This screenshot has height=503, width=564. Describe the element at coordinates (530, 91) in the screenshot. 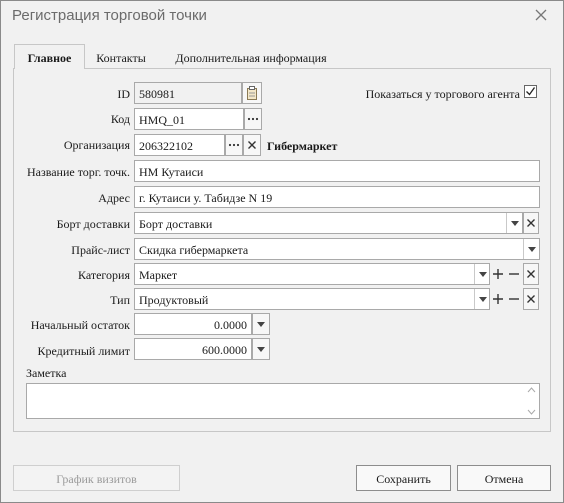

I see `show-agent-checkbox` at that location.